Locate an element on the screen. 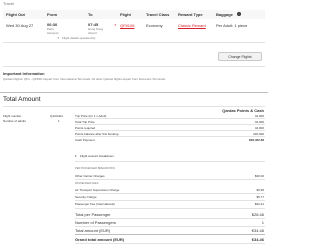  chevron-down-icon: ▾ is located at coordinates (76, 156).